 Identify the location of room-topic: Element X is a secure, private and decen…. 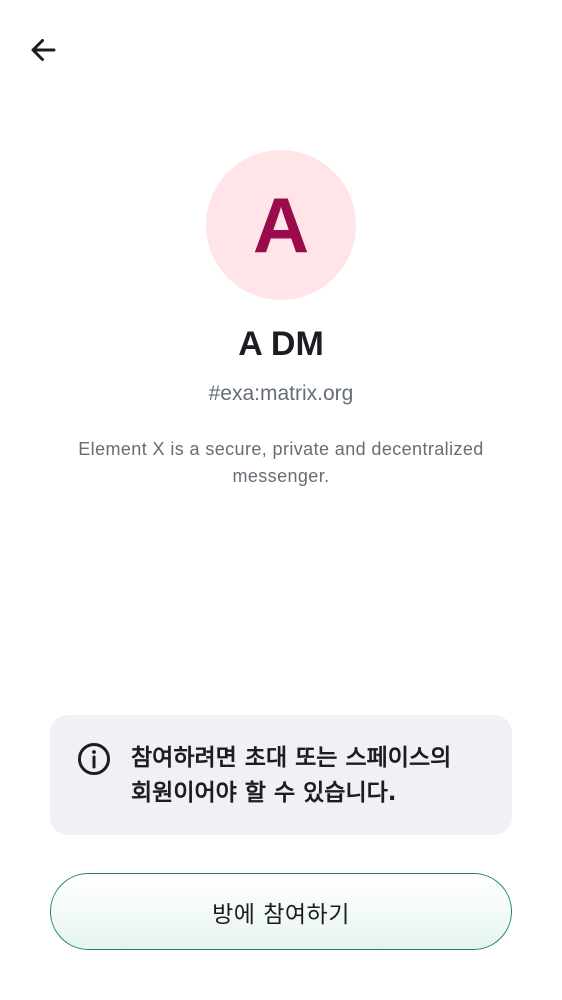
(281, 462).